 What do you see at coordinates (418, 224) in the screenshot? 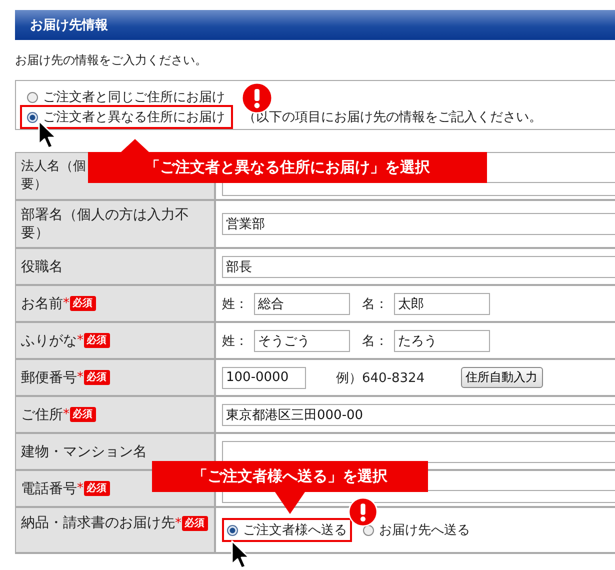
I see `input-field: 営業部` at bounding box center [418, 224].